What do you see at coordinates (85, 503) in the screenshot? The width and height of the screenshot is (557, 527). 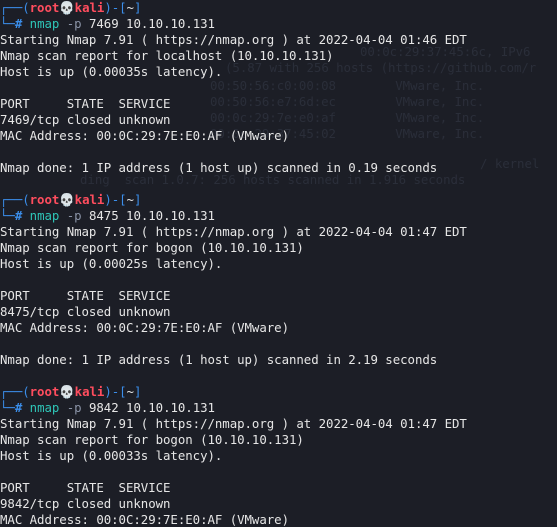 I see `output-line: 9842/tcp closed unknown` at bounding box center [85, 503].